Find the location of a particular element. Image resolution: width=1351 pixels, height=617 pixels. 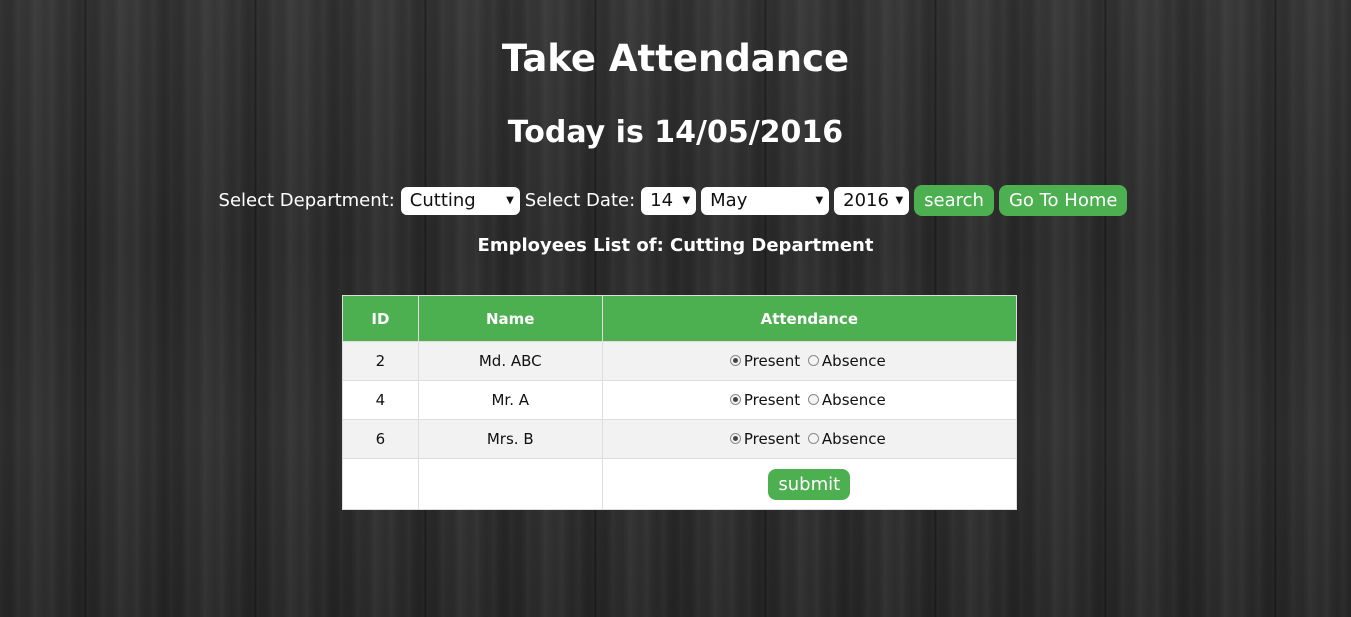

table-row: 4 Mr. A Present Absence is located at coordinates (680, 400).